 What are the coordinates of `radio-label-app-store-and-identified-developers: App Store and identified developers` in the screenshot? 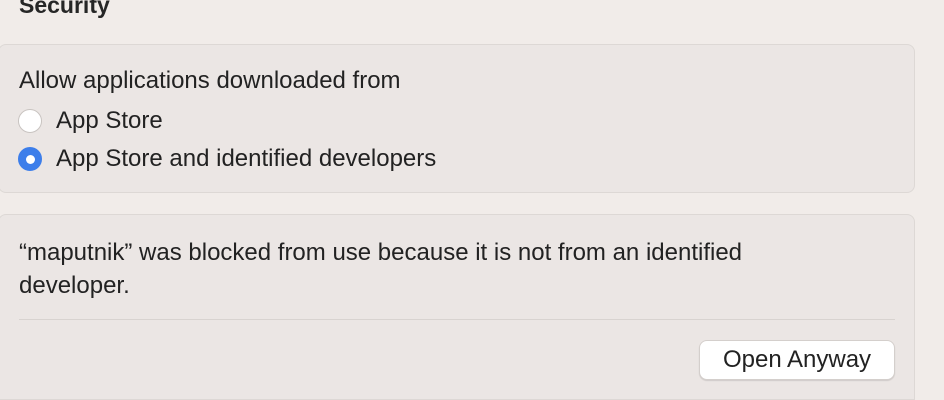 It's located at (246, 158).